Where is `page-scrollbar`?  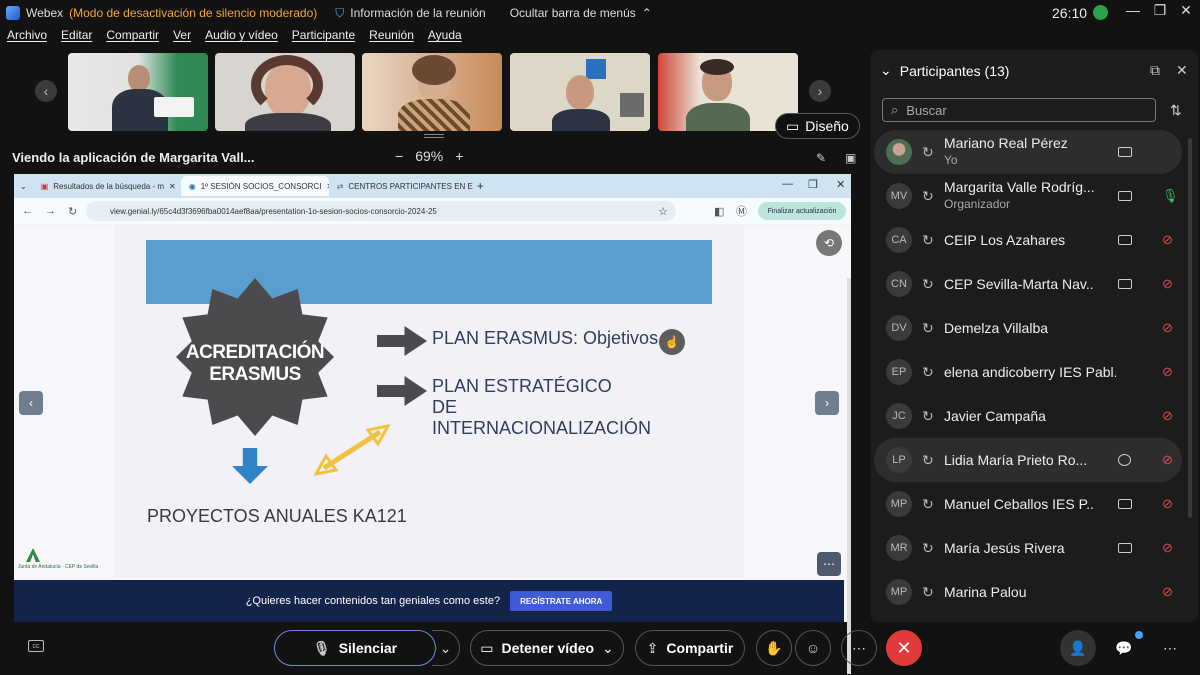 page-scrollbar is located at coordinates (849, 476).